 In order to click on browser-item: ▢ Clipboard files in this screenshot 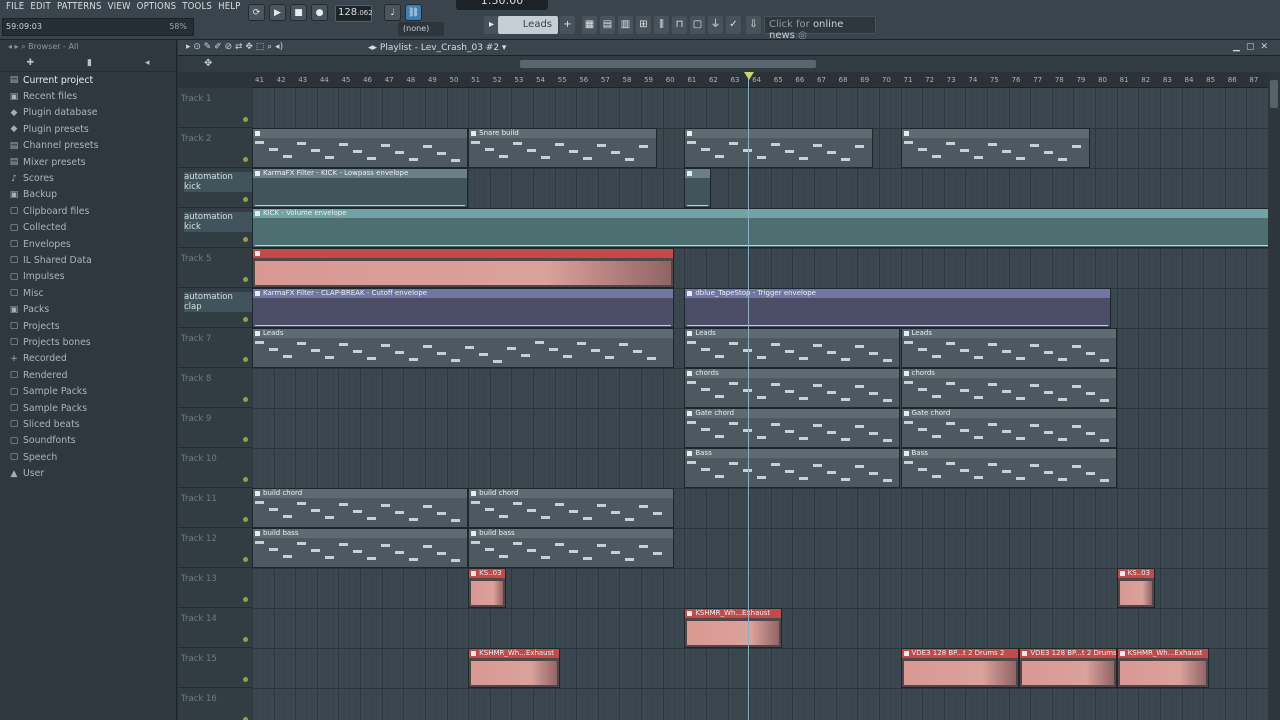, I will do `click(88, 211)`.